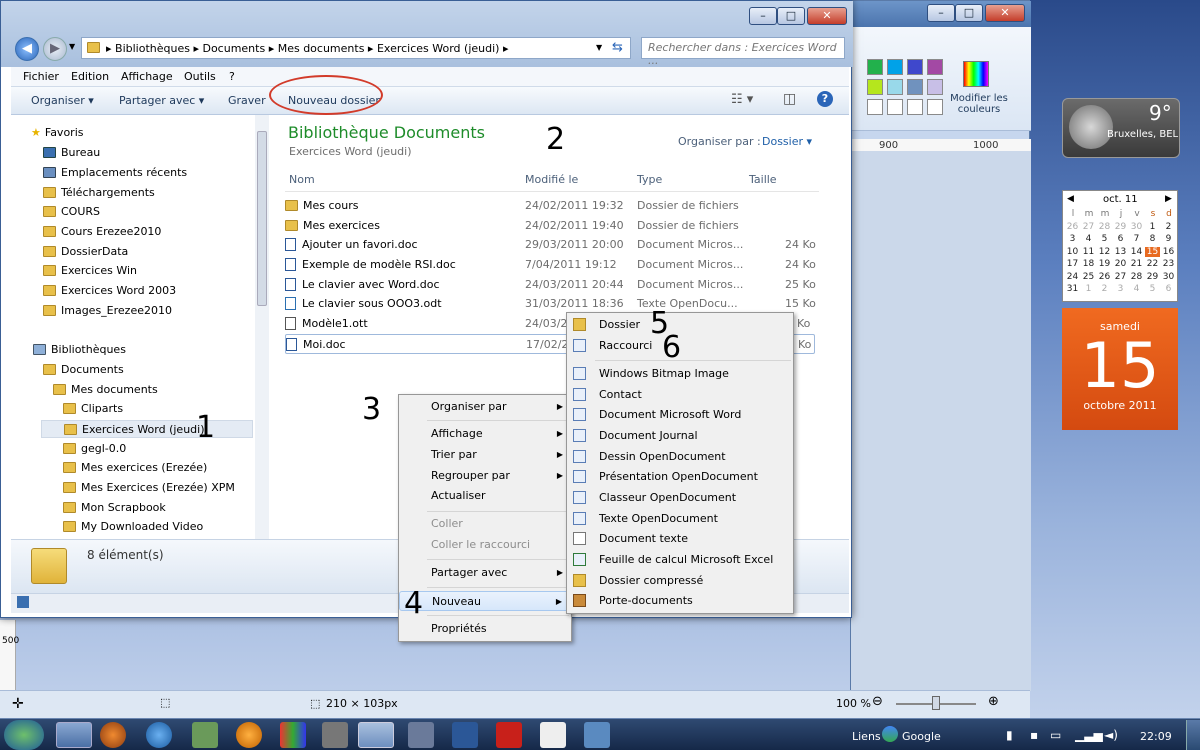 The width and height of the screenshot is (1200, 750). I want to click on new-contact-item: Contact, so click(680, 395).